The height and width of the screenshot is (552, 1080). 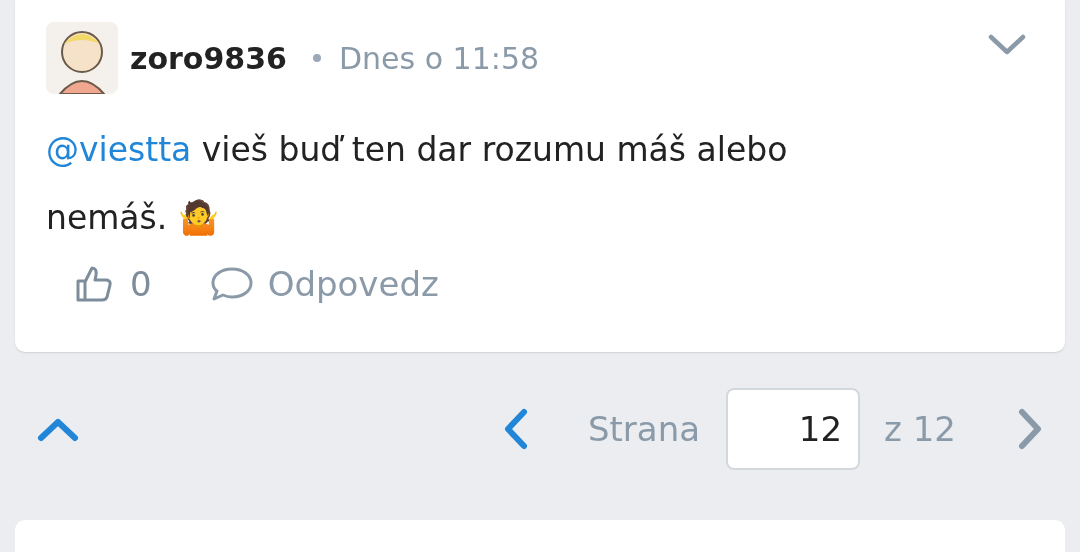 What do you see at coordinates (317, 58) in the screenshot?
I see `separator-dot` at bounding box center [317, 58].